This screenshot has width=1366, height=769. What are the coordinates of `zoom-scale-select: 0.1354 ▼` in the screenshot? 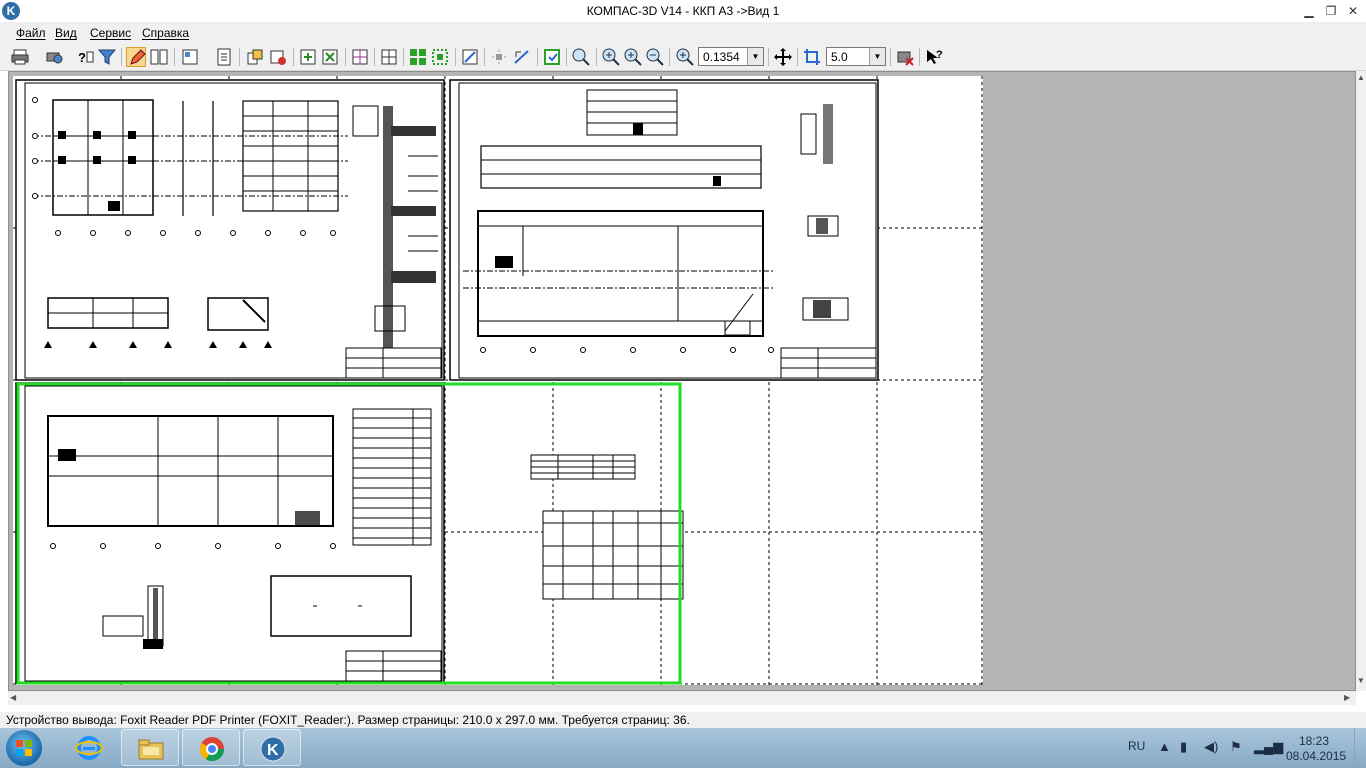 It's located at (731, 56).